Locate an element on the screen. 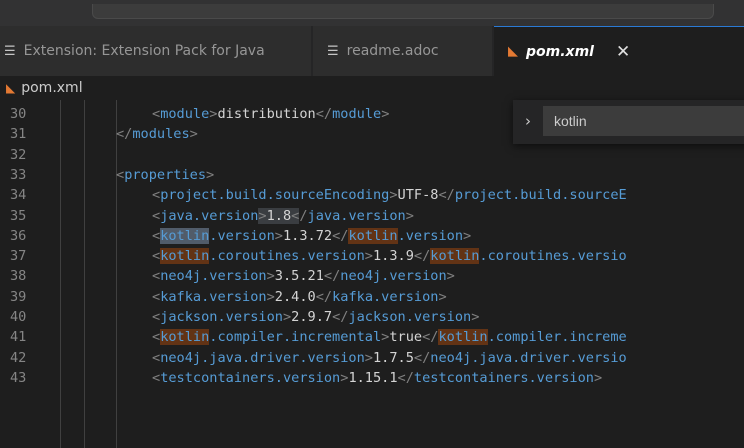 The width and height of the screenshot is (744, 448). find-input: kotlin is located at coordinates (643, 121).